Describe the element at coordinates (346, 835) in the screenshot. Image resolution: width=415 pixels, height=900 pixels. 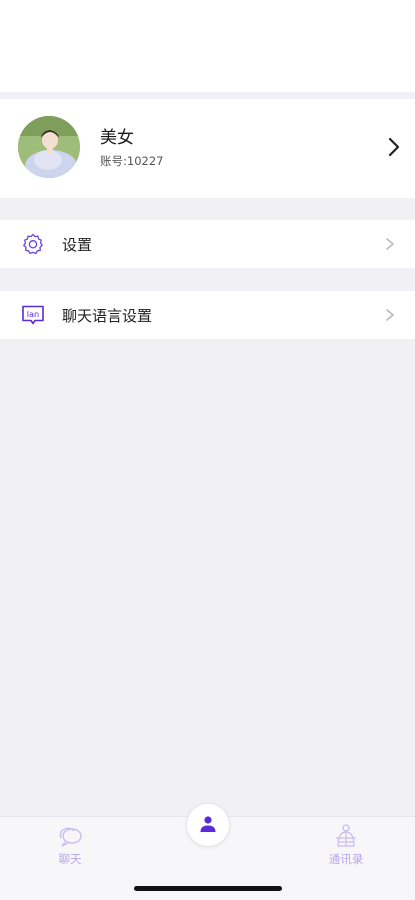
I see `contacts-icon` at that location.